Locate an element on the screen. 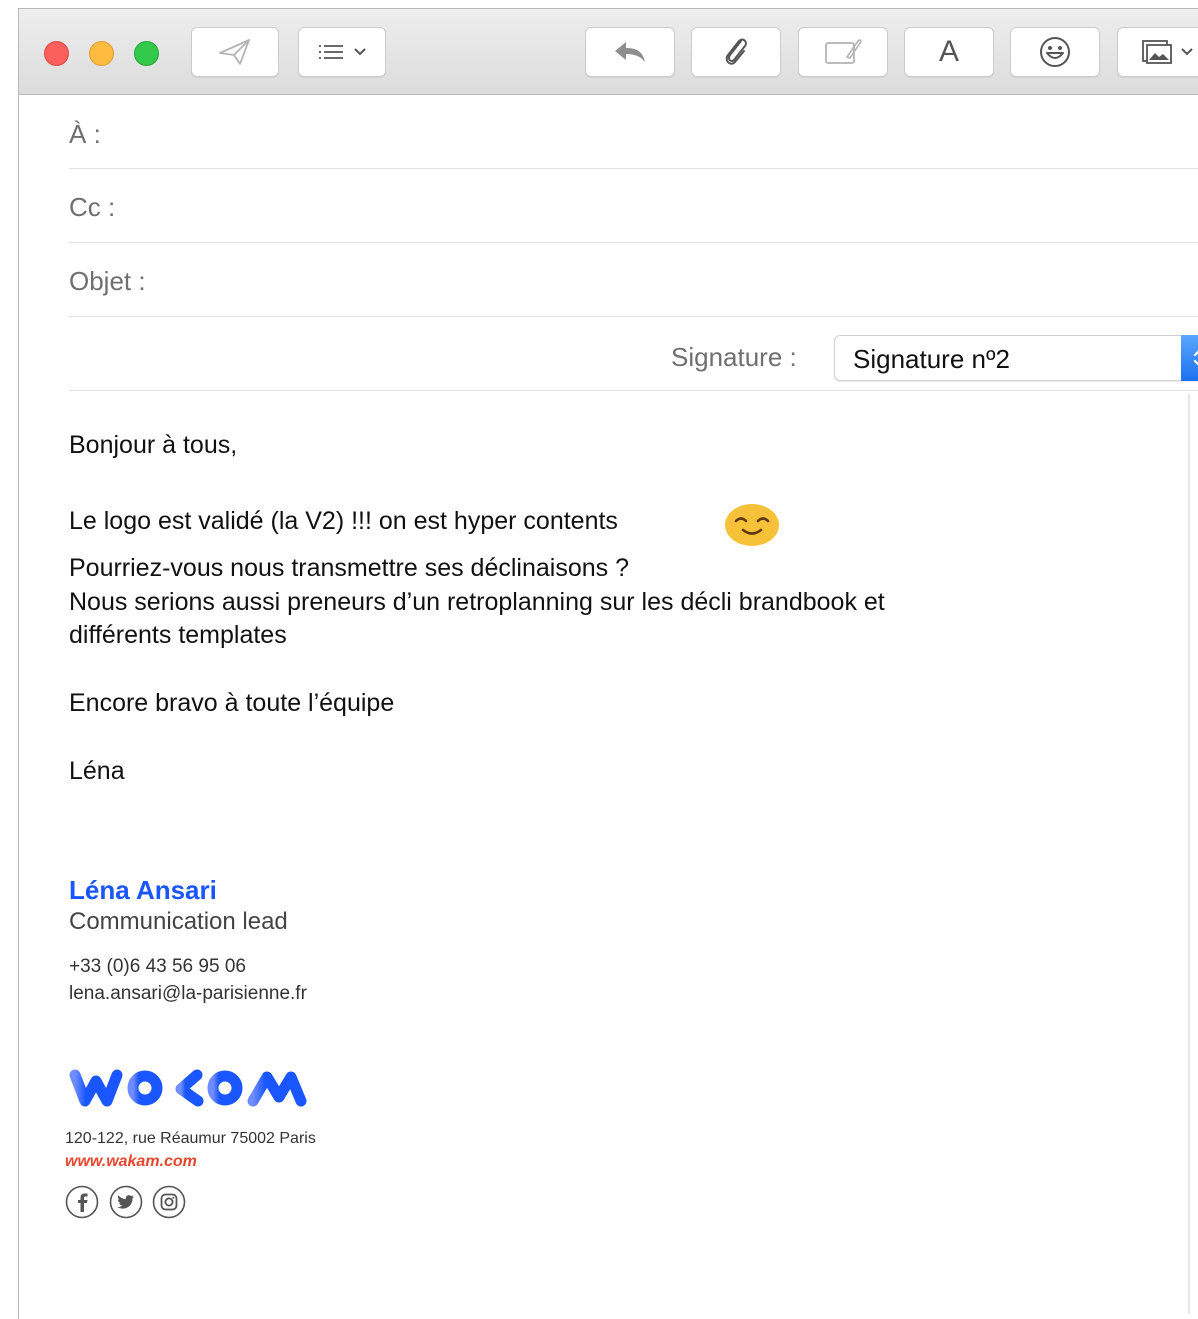  signature-name: Léna Ansari is located at coordinates (143, 890).